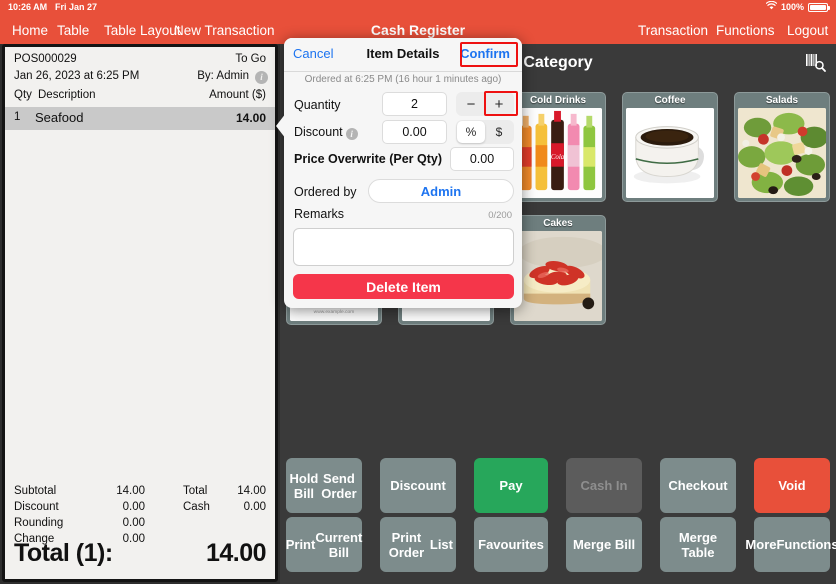  I want to click on tile-label: Coffee, so click(670, 100).